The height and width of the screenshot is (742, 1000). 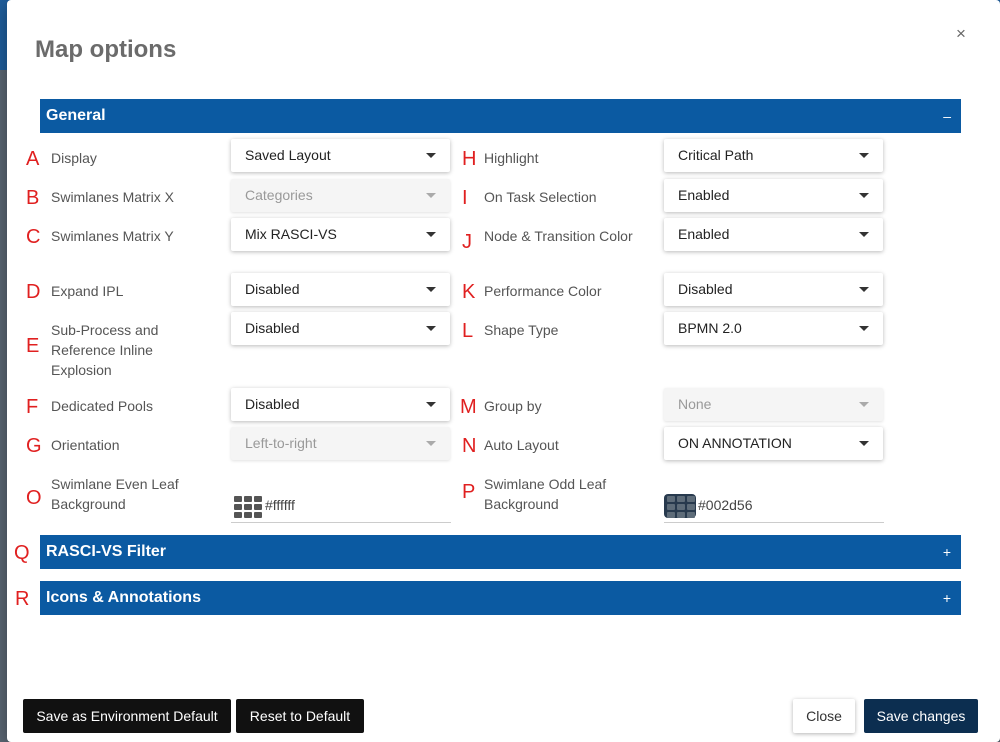 What do you see at coordinates (279, 195) in the screenshot?
I see `select-value: Categories` at bounding box center [279, 195].